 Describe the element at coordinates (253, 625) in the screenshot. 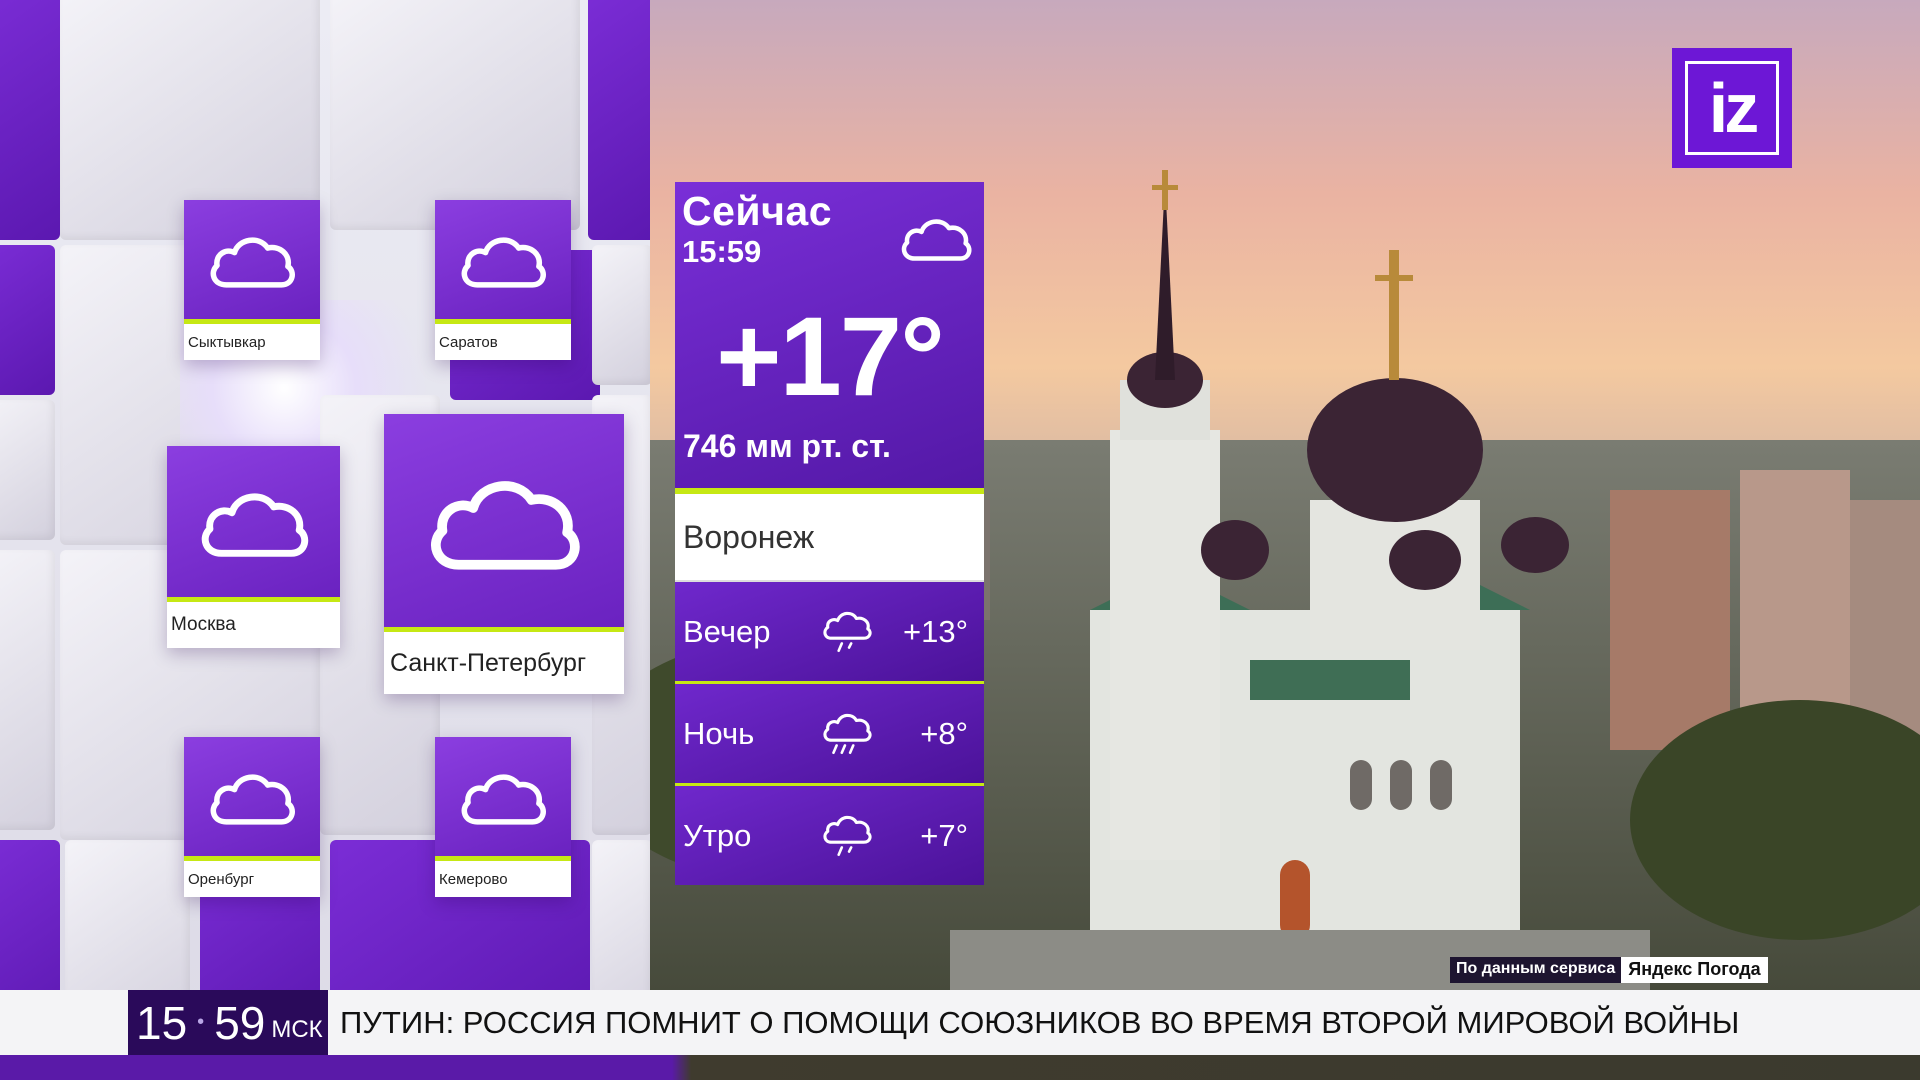

I see `city-card-label: Москва` at that location.